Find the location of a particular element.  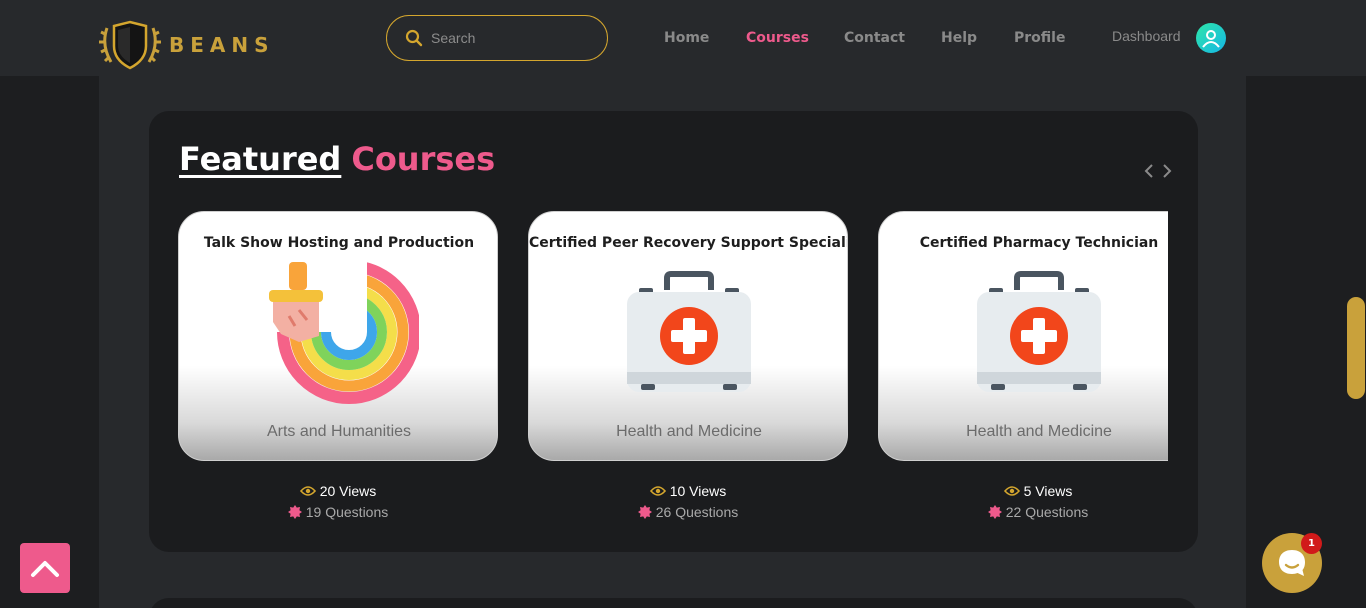

user-avatar is located at coordinates (1211, 38).